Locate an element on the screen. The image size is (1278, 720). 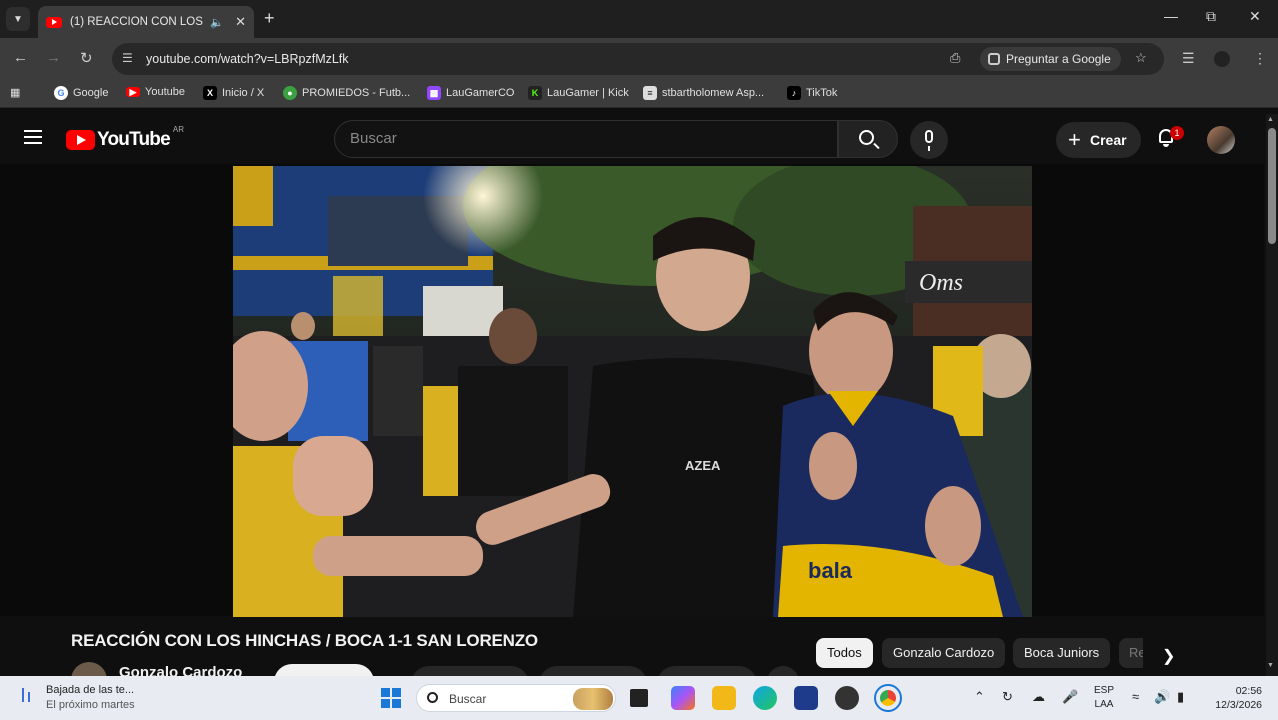
clock-time: 02:56 is located at coordinates (1248, 691).